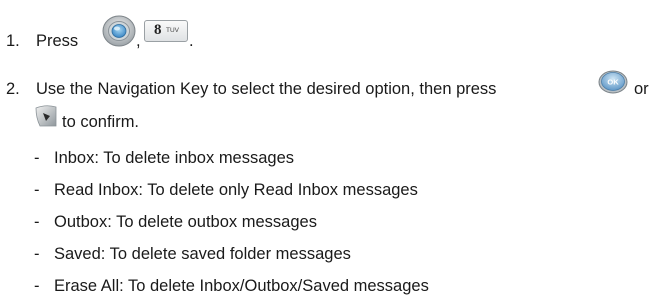 This screenshot has width=667, height=305. I want to click on list-item: - Saved: To delete saved folder messages, so click(192, 254).